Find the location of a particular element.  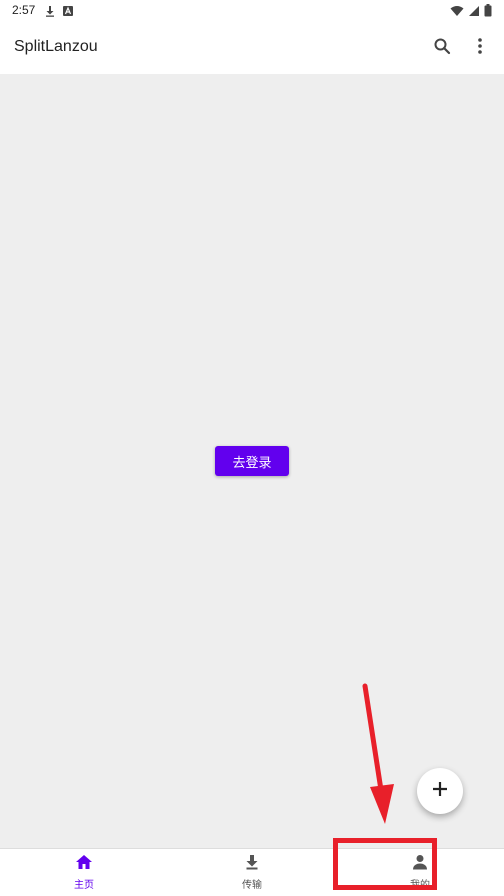

search-icon is located at coordinates (442, 48).